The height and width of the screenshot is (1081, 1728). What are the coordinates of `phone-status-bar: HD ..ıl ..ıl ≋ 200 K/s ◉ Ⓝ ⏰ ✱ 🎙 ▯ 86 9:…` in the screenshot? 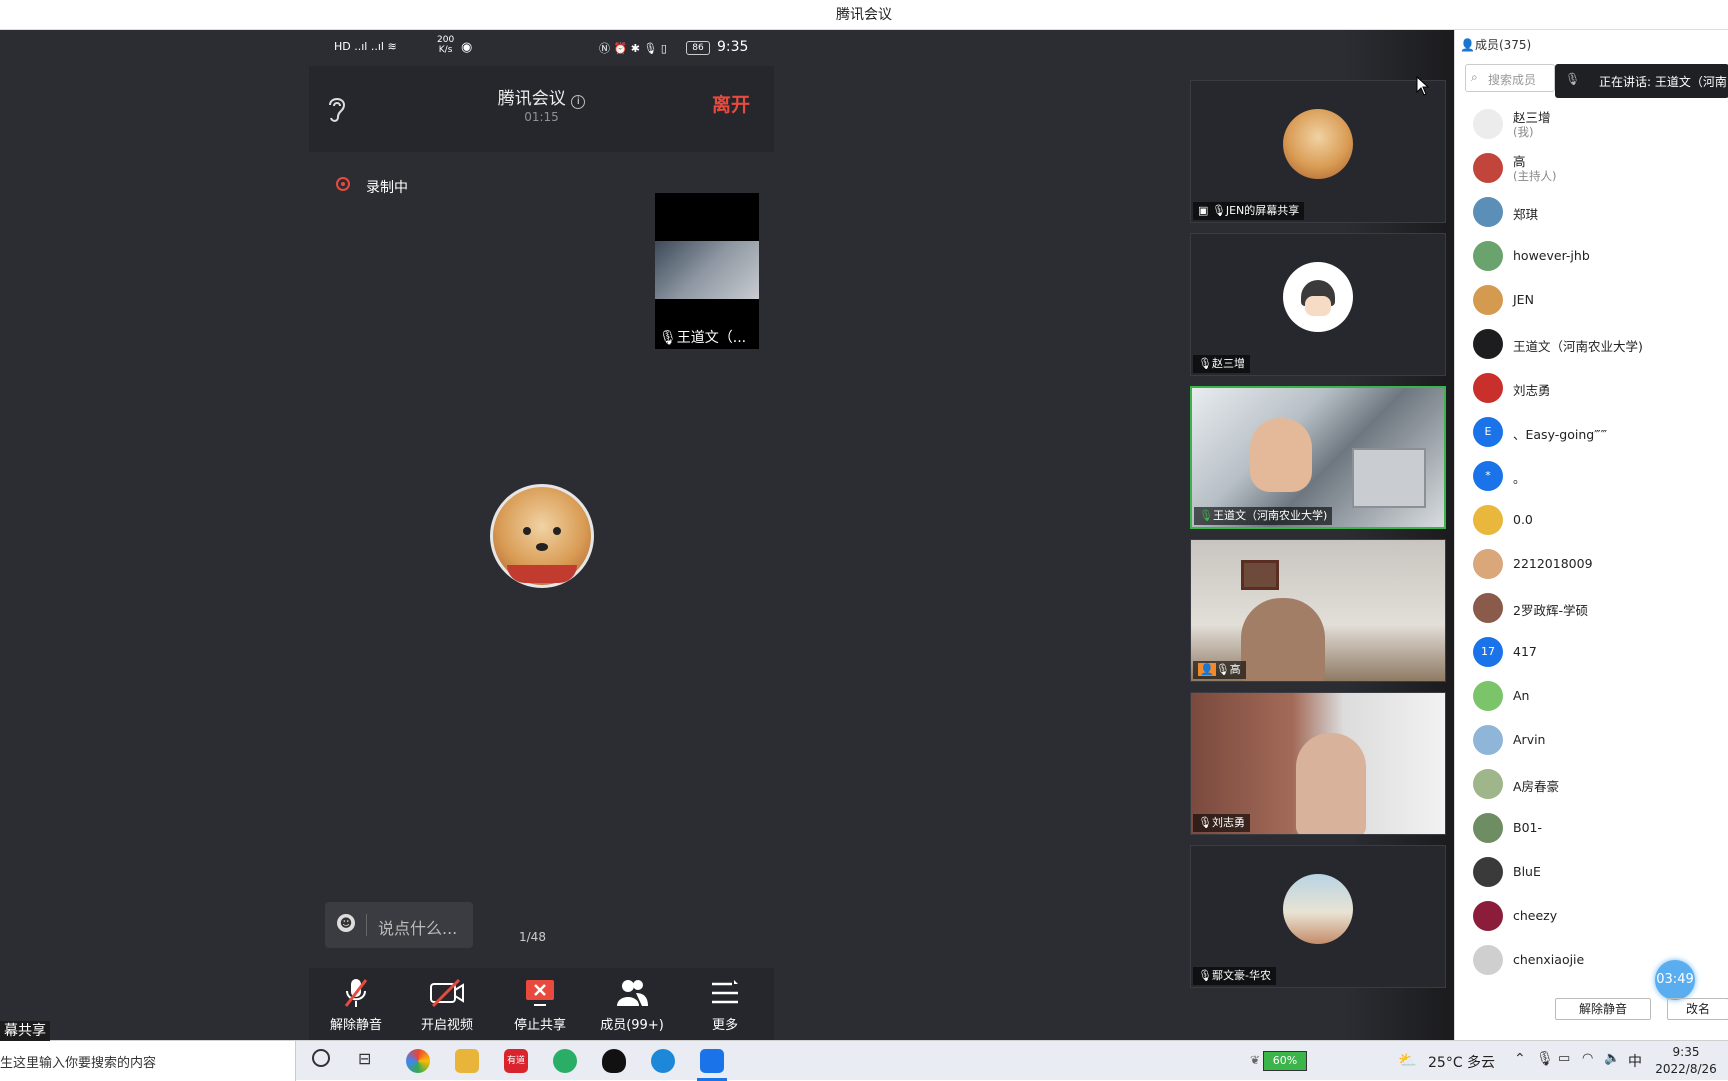 It's located at (541, 48).